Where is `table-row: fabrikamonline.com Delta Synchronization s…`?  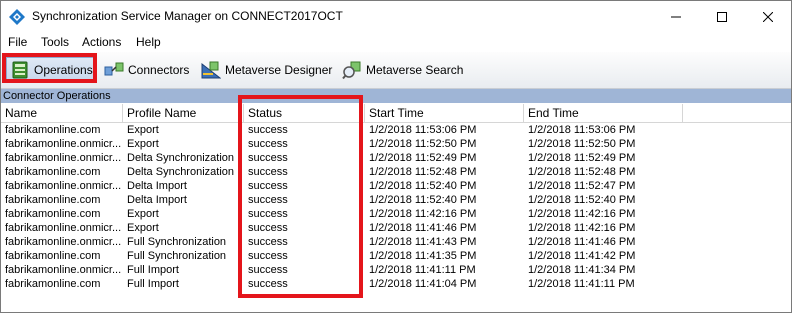 table-row: fabrikamonline.com Delta Synchronization s… is located at coordinates (396, 172).